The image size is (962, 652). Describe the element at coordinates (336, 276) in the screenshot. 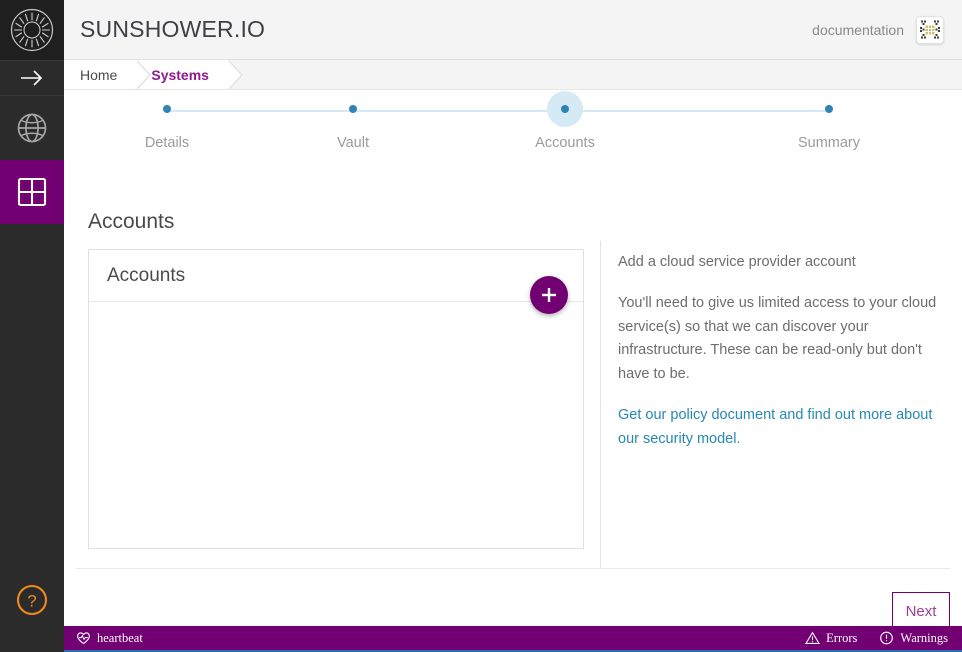

I see `accounts-card-header: Accounts` at that location.